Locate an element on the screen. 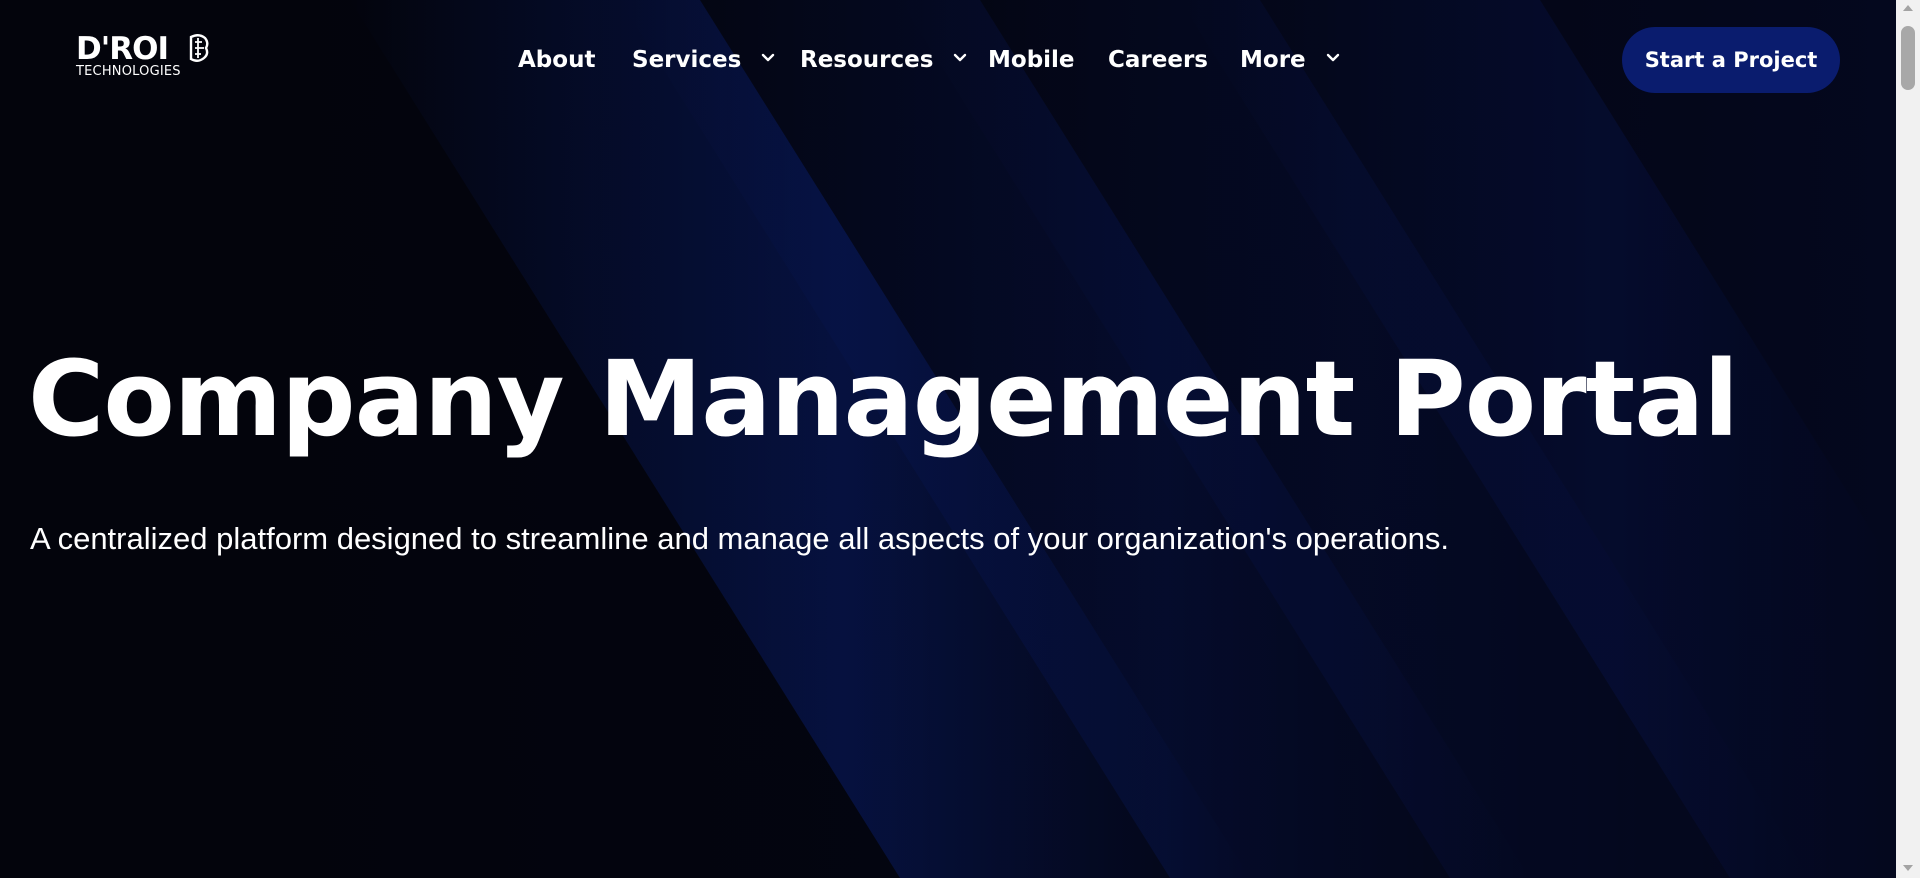 This screenshot has width=1920, height=878. nav-label: Resources is located at coordinates (867, 60).